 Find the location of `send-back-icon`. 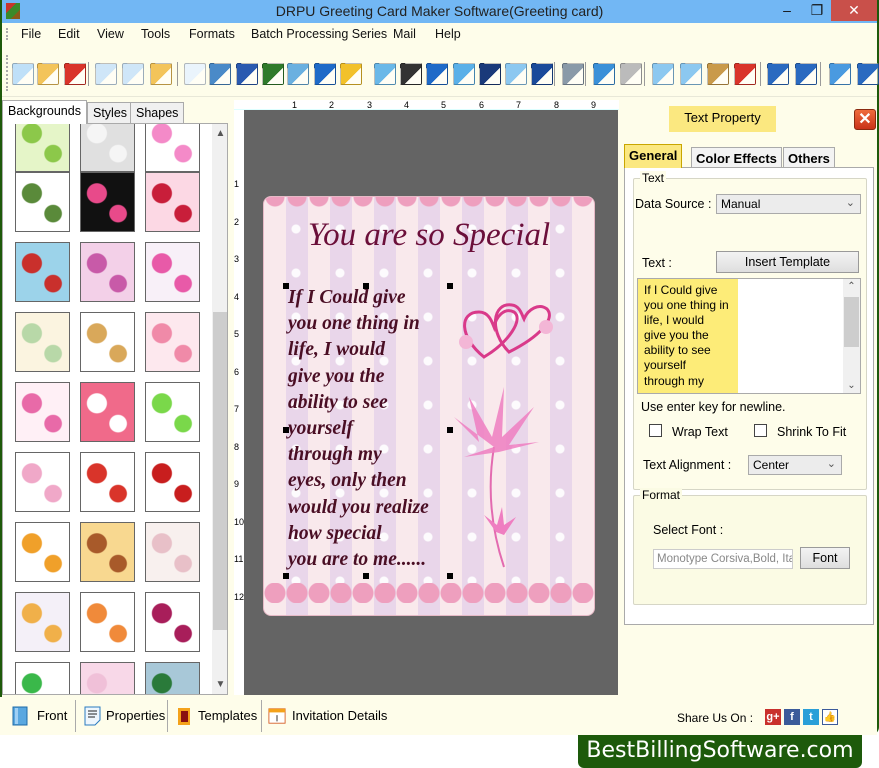

send-back-icon is located at coordinates (806, 74).